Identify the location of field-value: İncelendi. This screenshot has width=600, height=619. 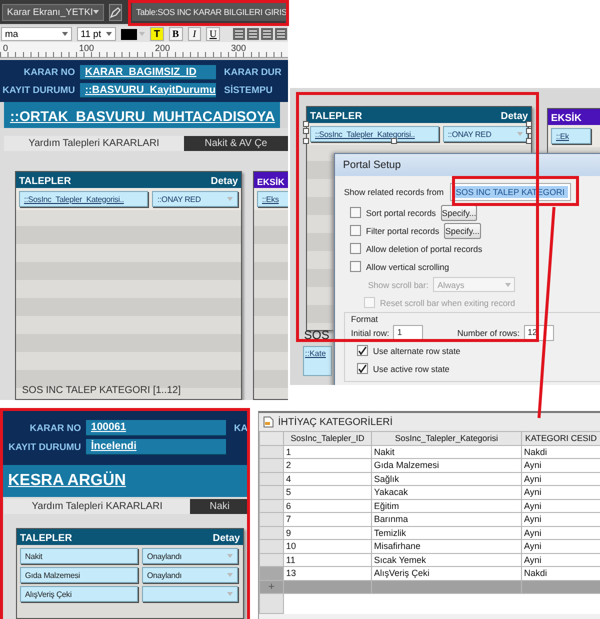
(156, 447).